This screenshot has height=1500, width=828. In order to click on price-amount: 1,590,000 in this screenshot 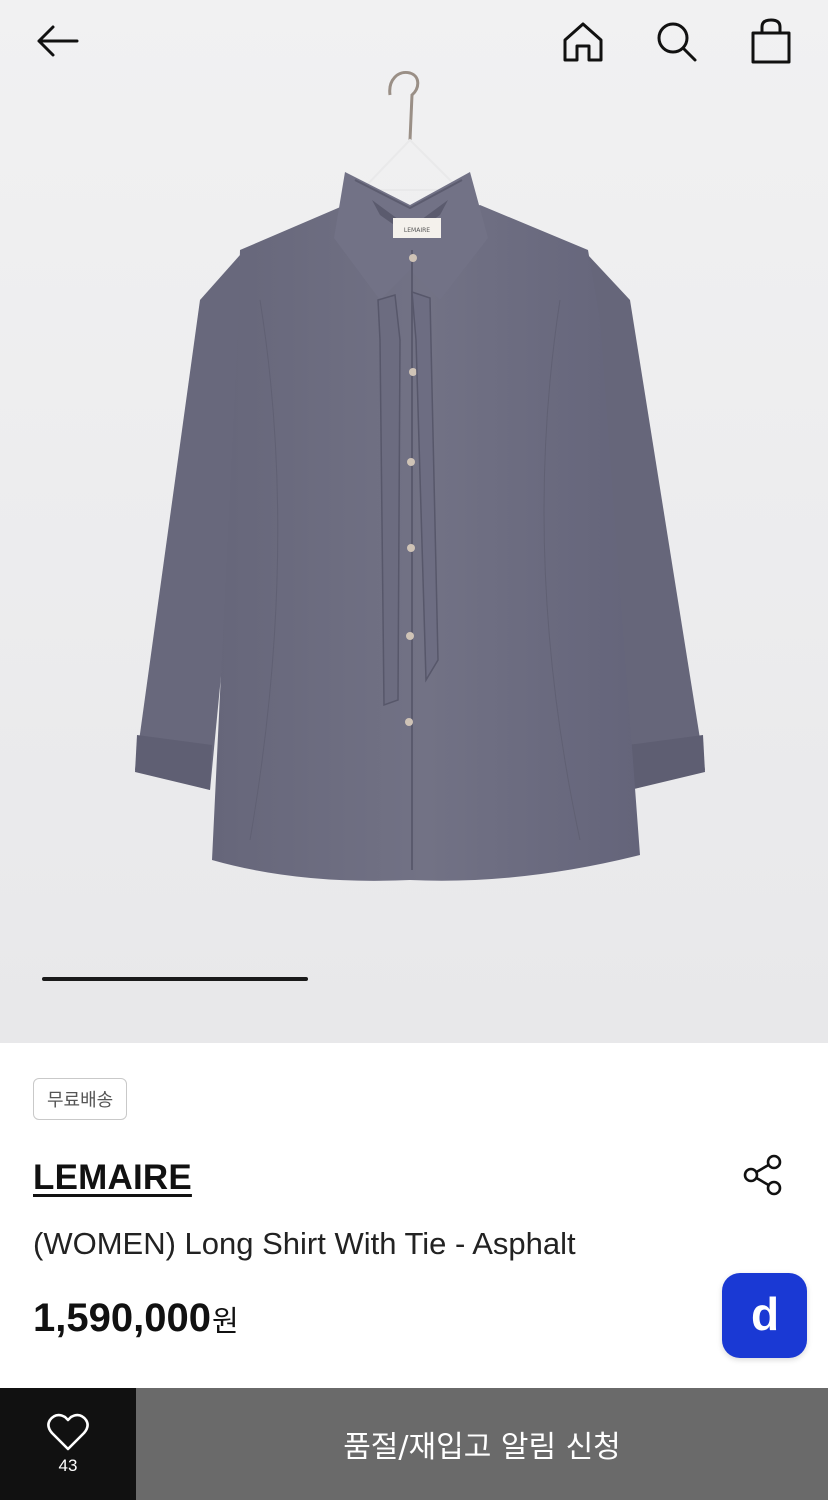, I will do `click(122, 1318)`.